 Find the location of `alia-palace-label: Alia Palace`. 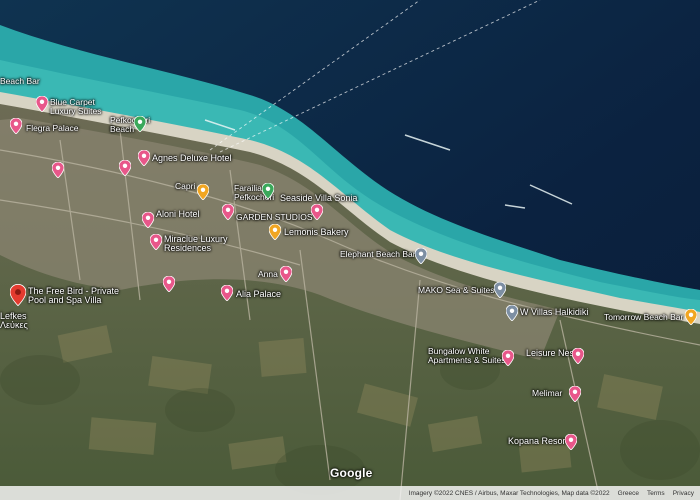

alia-palace-label: Alia Palace is located at coordinates (258, 294).